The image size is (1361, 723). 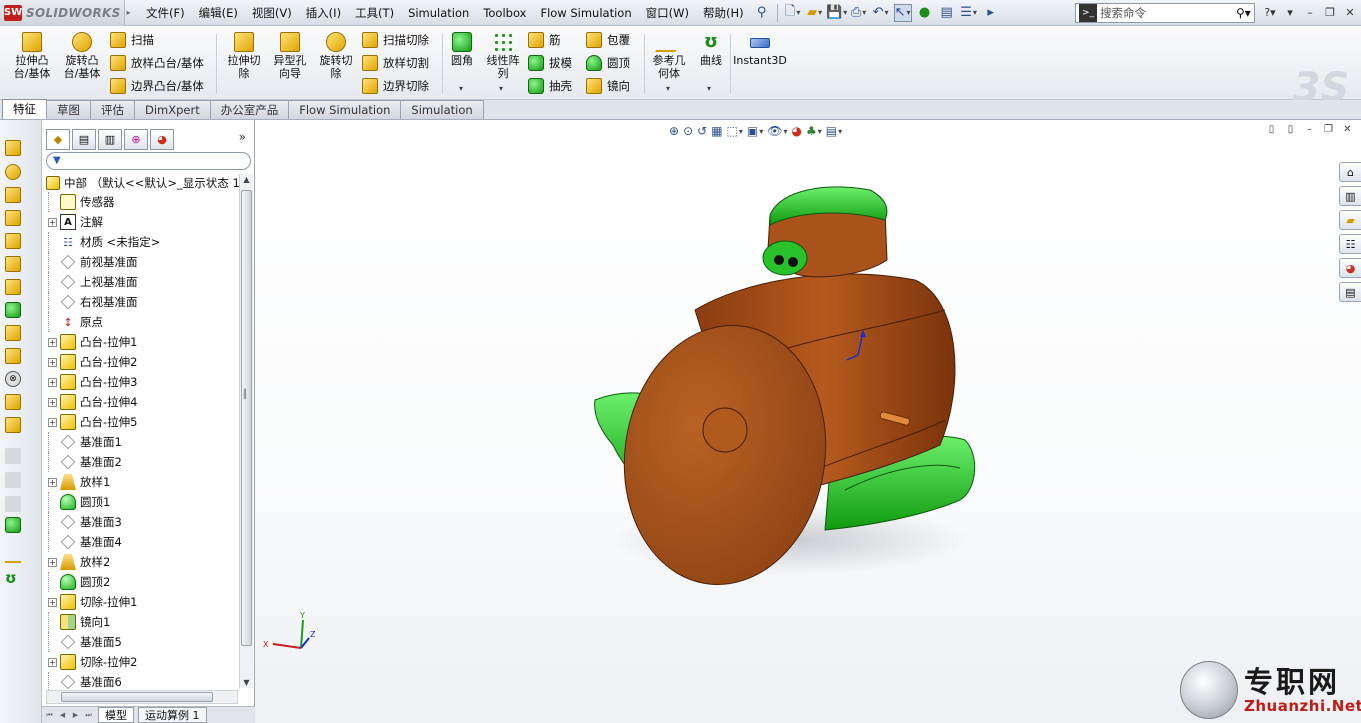 I want to click on boundary-cut-button: 边界切除, so click(x=395, y=86).